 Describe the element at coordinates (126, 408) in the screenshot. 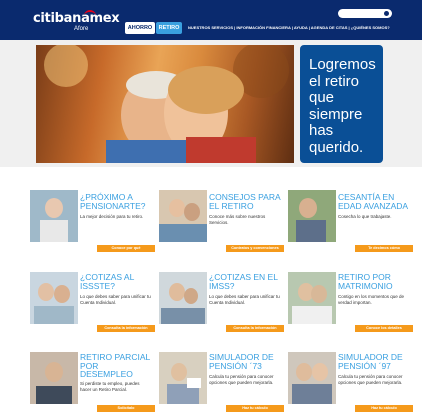

I see `card-button: Solicítalo` at that location.